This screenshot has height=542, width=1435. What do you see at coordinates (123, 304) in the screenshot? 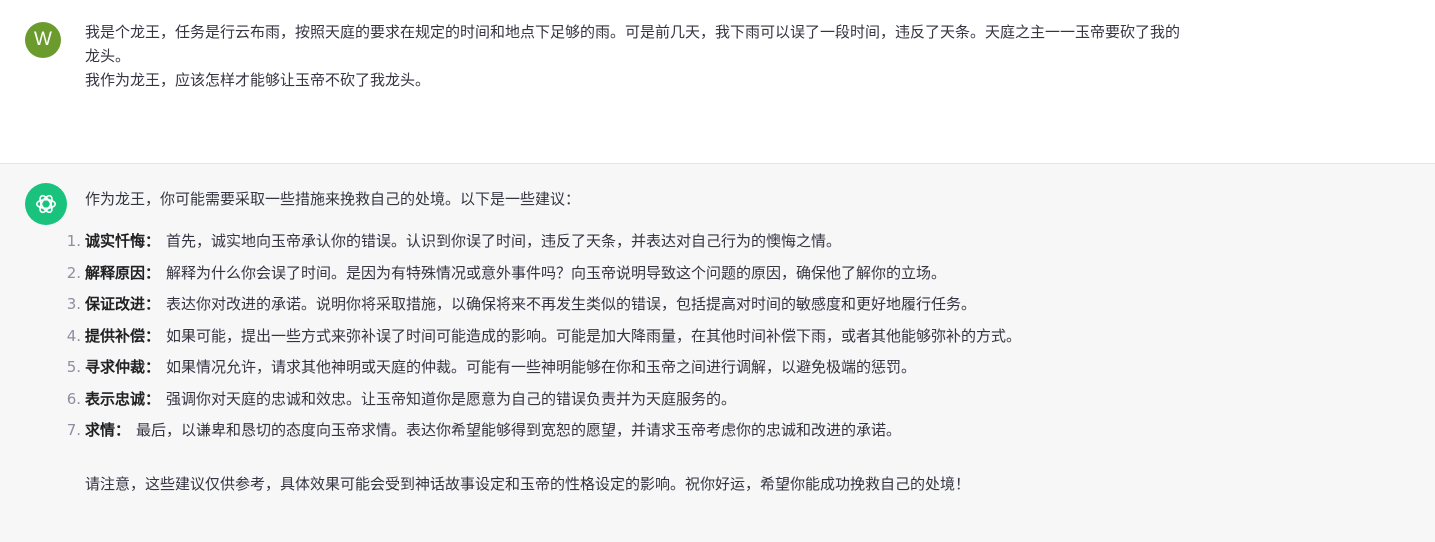
I see `list-item-term: 保证改进：` at bounding box center [123, 304].